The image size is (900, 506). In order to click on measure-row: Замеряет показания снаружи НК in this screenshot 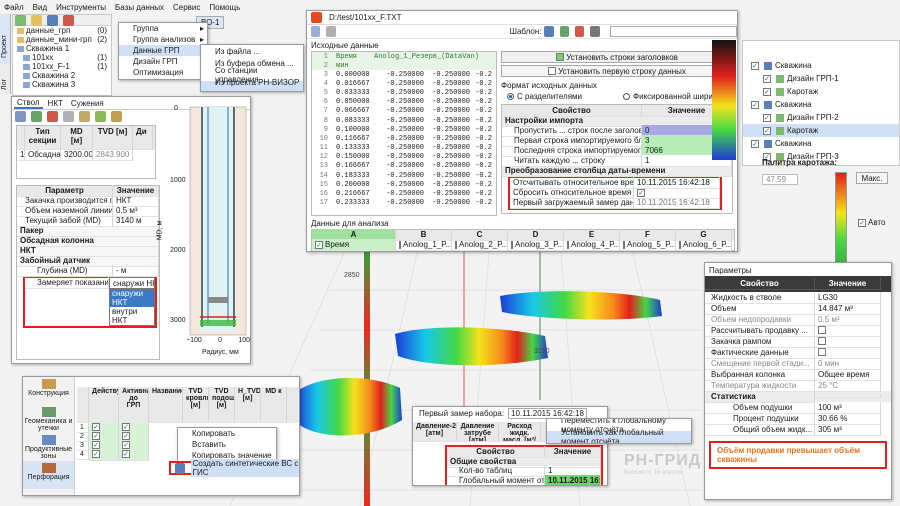, I will do `click(90, 283)`.